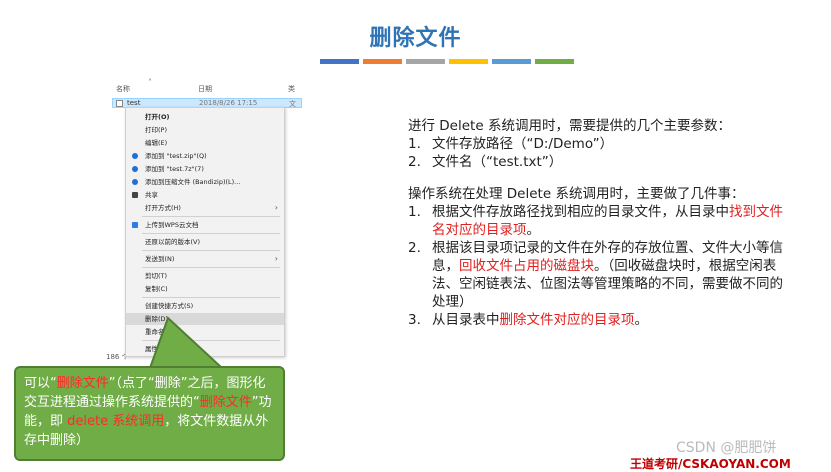 The width and height of the screenshot is (831, 472). What do you see at coordinates (205, 289) in the screenshot?
I see `menu-item-copy: 复制(C)` at bounding box center [205, 289].